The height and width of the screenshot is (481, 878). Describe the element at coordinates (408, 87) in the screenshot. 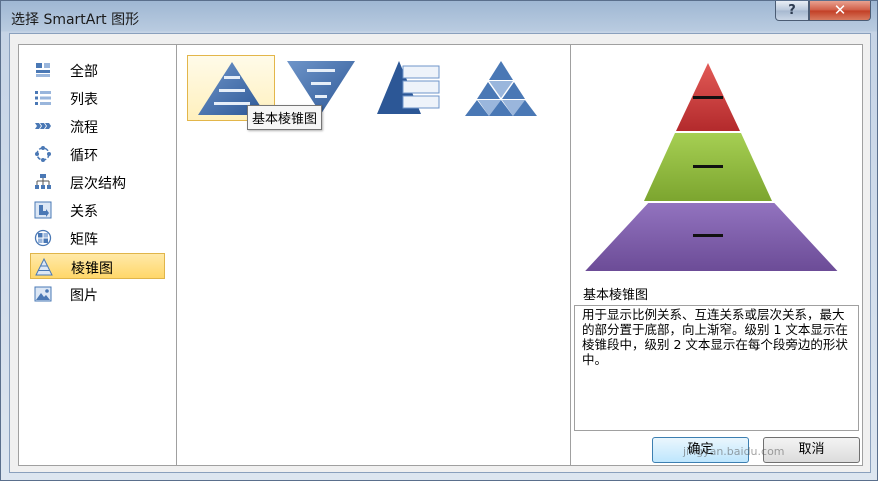

I see `pyramid-list-thumbnail` at that location.